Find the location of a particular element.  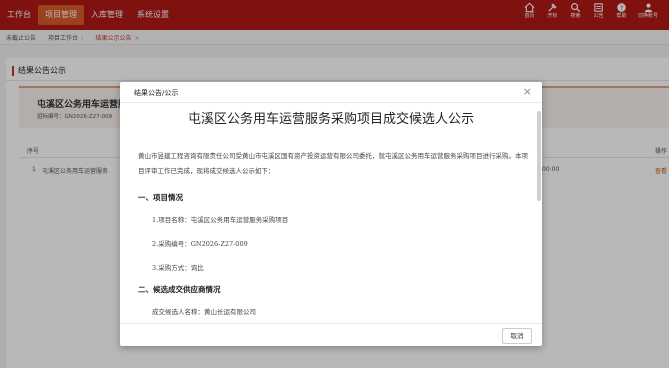

document-title: 屯溪区公务用车运营服务采购项目成交候选人公示 is located at coordinates (330, 119).